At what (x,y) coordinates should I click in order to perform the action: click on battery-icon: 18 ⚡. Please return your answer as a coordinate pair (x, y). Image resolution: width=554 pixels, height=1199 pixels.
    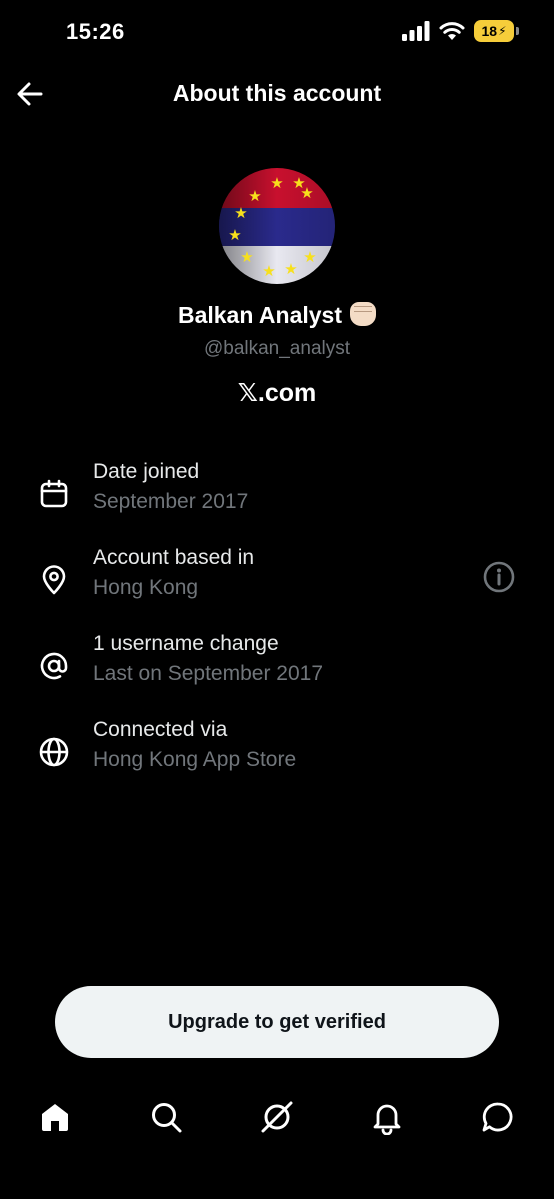
    Looking at the image, I should click on (496, 31).